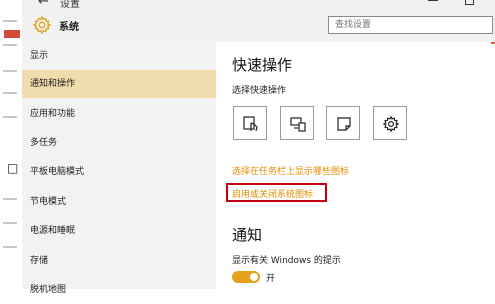 This screenshot has width=495, height=304. I want to click on windows-tips-label: 显示有关 Windows 的提示, so click(286, 261).